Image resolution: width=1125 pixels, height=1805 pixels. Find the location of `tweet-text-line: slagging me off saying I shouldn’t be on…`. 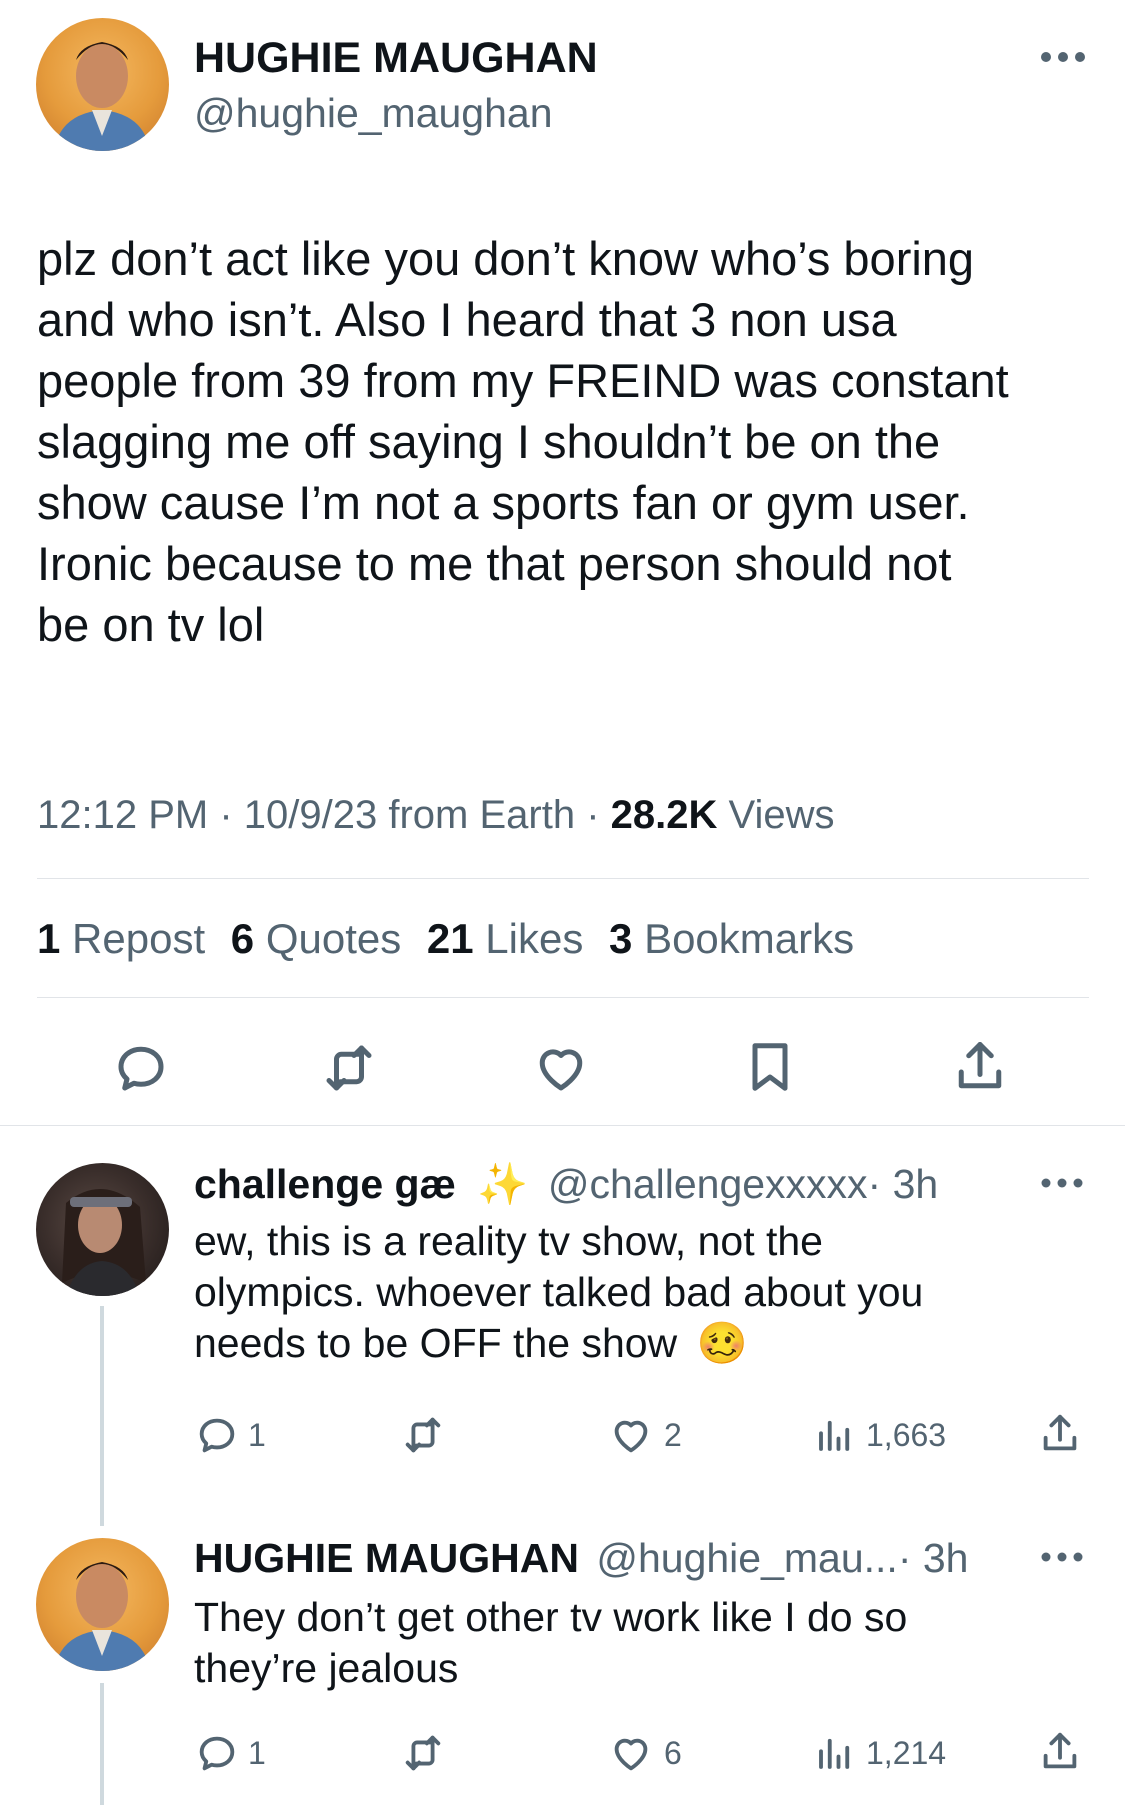

tweet-text-line: slagging me off saying I shouldn’t be on… is located at coordinates (489, 441).